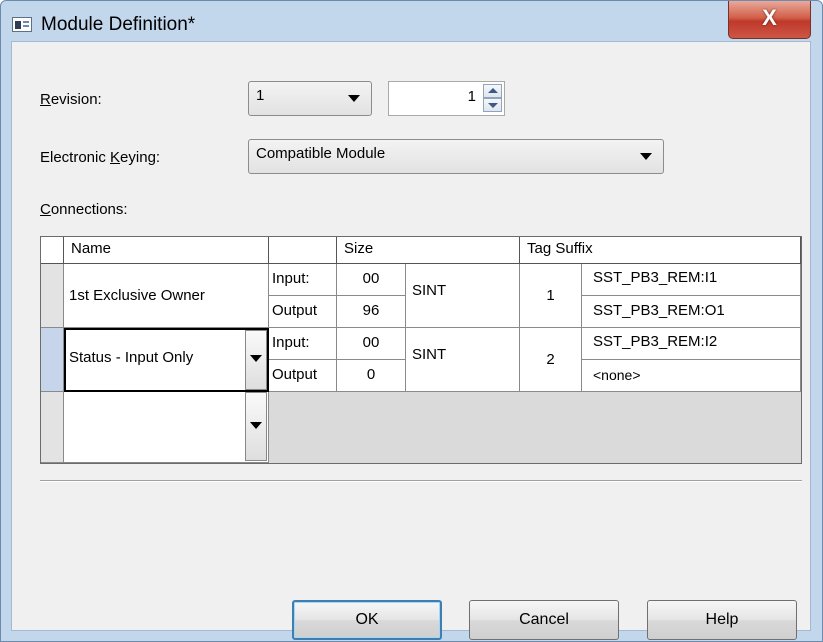  Describe the element at coordinates (456, 156) in the screenshot. I see `electronic-keying-dropdown: Compatible Module` at that location.